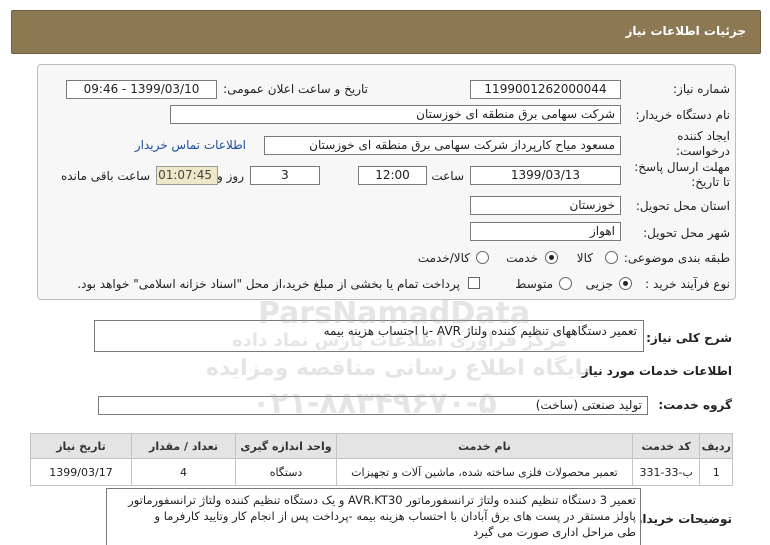  Describe the element at coordinates (443, 258) in the screenshot. I see `category-goods-service-label: کالا/خدمت` at that location.